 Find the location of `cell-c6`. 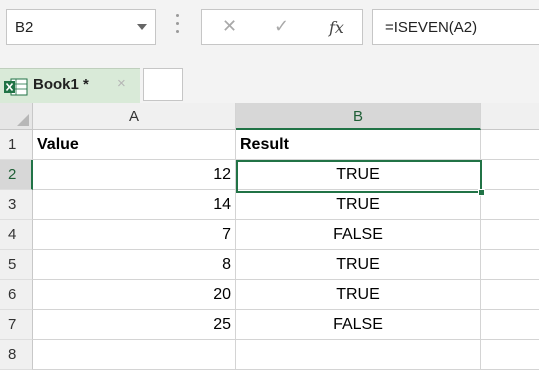

cell-c6 is located at coordinates (510, 295).